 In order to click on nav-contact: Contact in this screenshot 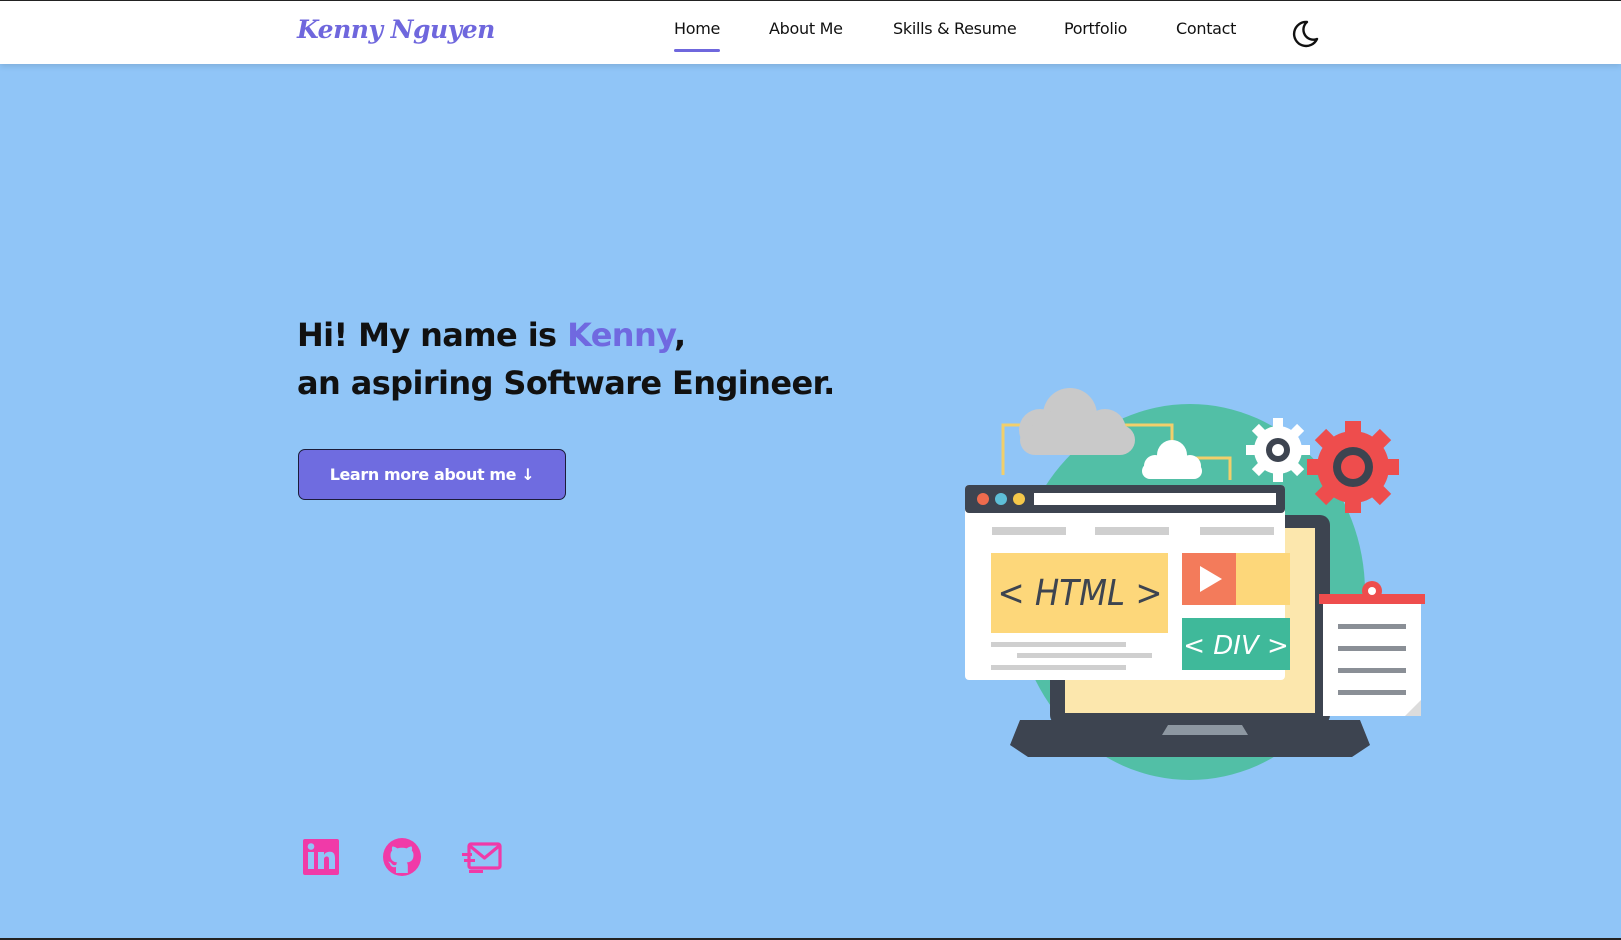, I will do `click(1206, 28)`.